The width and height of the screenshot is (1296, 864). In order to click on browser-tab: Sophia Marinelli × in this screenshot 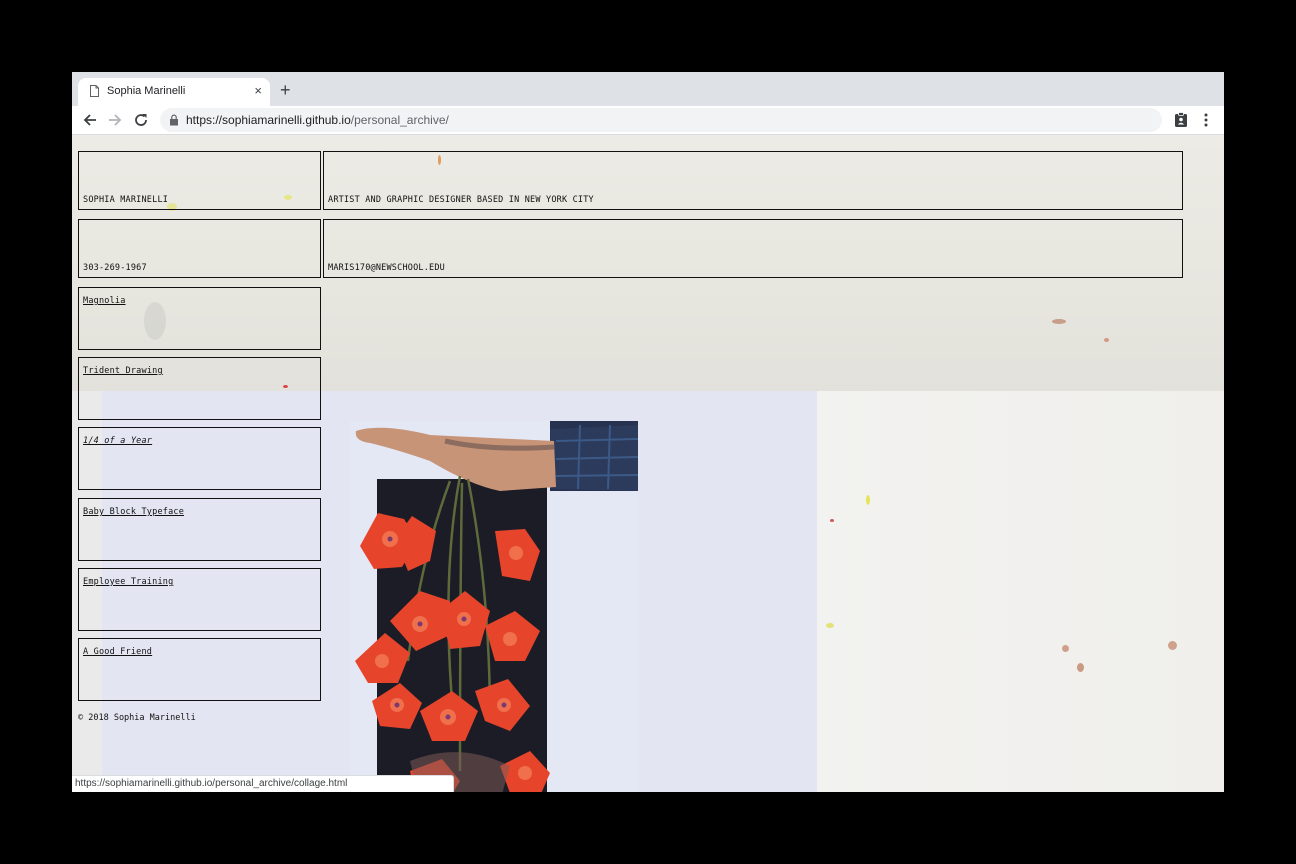, I will do `click(174, 92)`.